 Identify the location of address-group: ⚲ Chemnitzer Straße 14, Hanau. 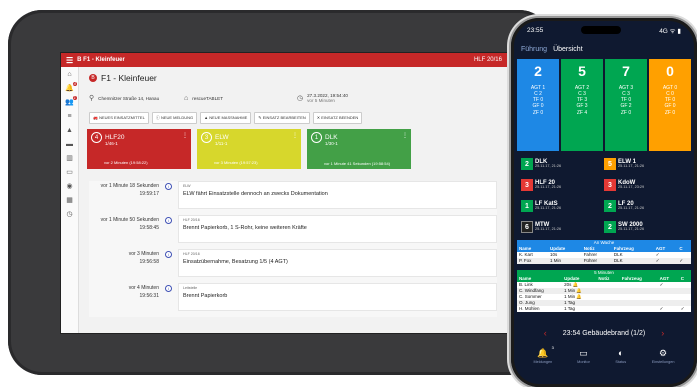
(136, 98).